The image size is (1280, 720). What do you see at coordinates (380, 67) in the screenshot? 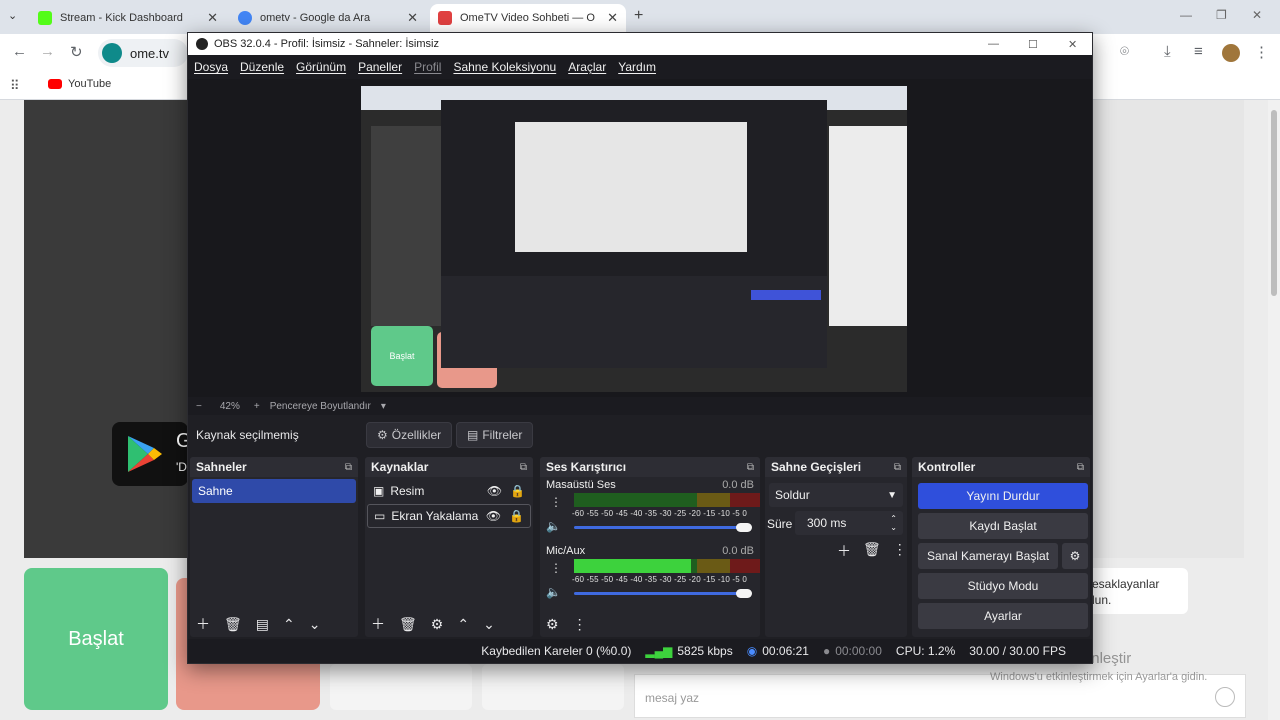
I see `menu-paneller: Paneller` at bounding box center [380, 67].